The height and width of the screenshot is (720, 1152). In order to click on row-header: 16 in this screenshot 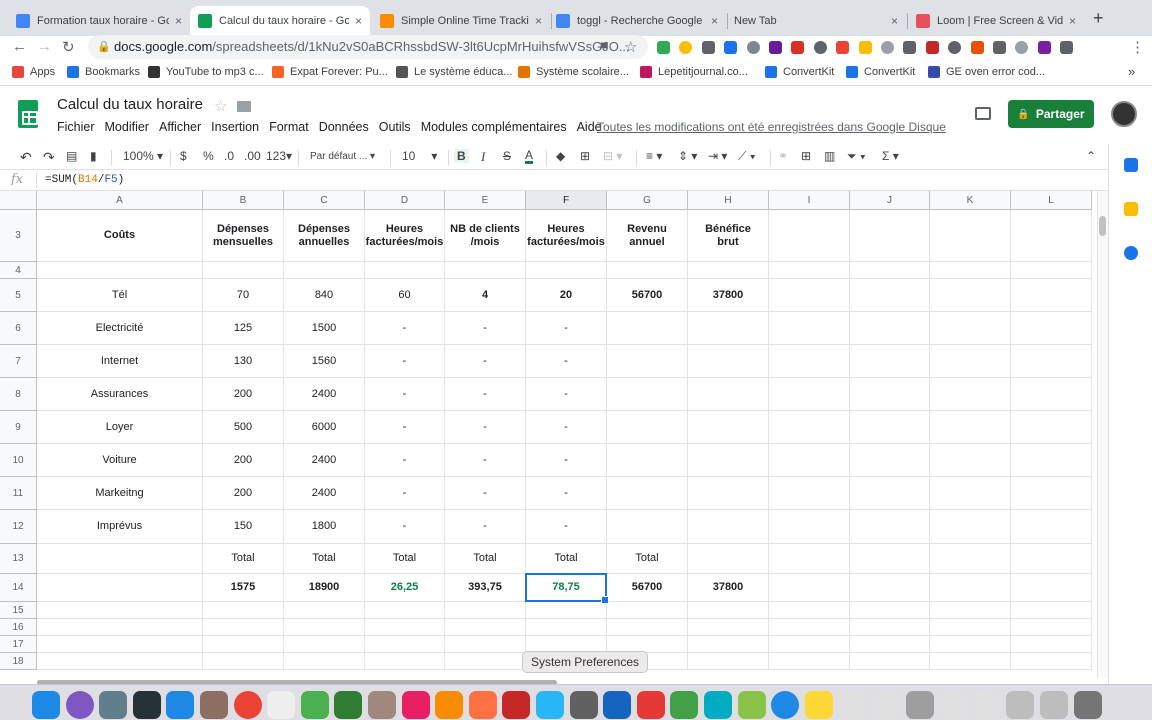, I will do `click(18, 627)`.